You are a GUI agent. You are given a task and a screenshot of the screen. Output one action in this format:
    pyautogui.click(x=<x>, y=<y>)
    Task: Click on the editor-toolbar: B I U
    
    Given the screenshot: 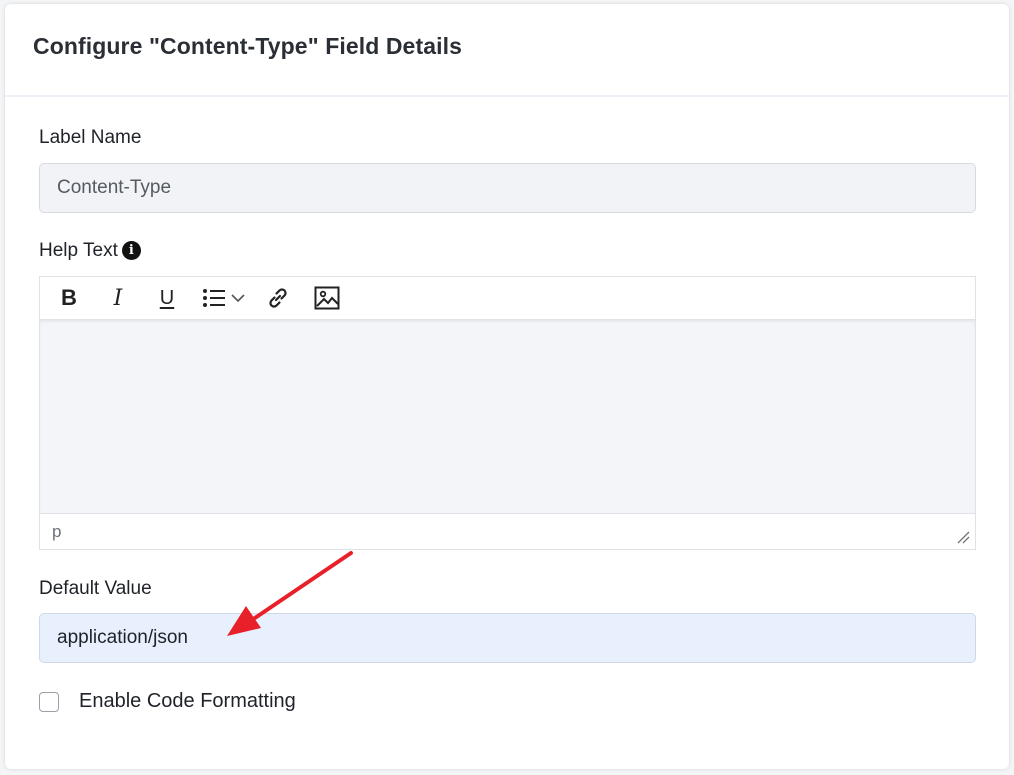 What is the action you would take?
    pyautogui.click(x=507, y=298)
    